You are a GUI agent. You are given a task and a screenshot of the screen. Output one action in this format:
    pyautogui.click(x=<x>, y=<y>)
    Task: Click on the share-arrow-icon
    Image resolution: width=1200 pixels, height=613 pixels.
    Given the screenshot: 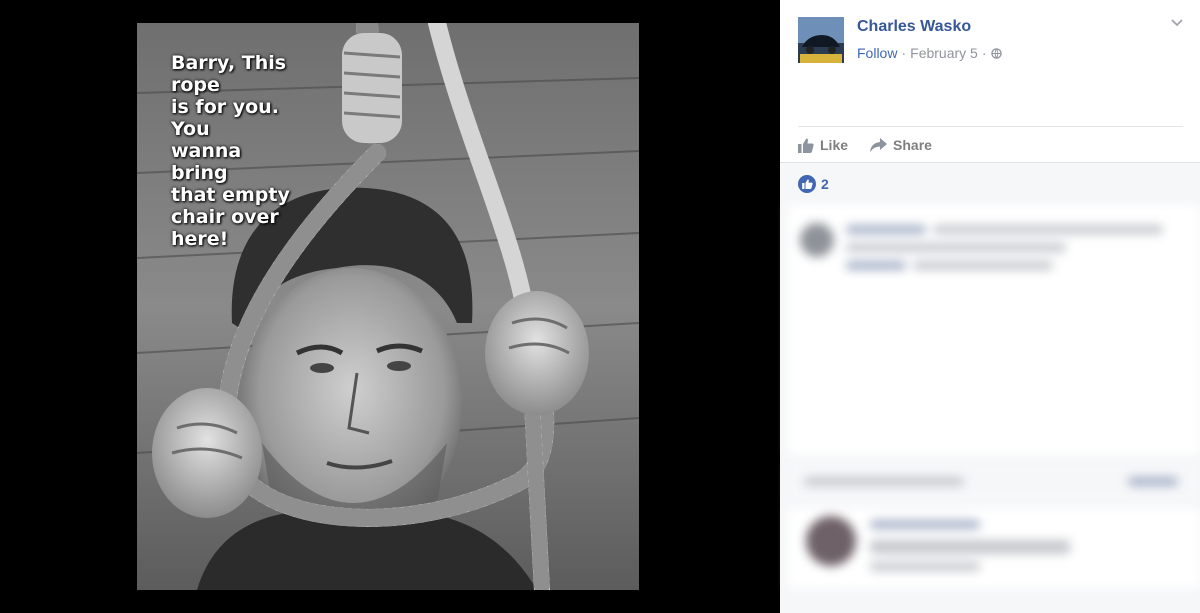 What is the action you would take?
    pyautogui.click(x=879, y=145)
    